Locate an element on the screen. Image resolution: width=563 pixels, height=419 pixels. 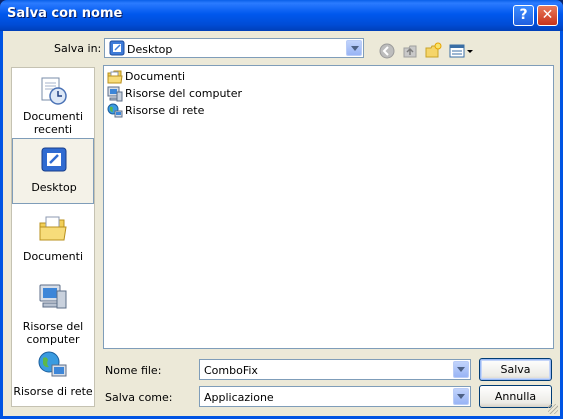
place-desktop: Desktop is located at coordinates (53, 171).